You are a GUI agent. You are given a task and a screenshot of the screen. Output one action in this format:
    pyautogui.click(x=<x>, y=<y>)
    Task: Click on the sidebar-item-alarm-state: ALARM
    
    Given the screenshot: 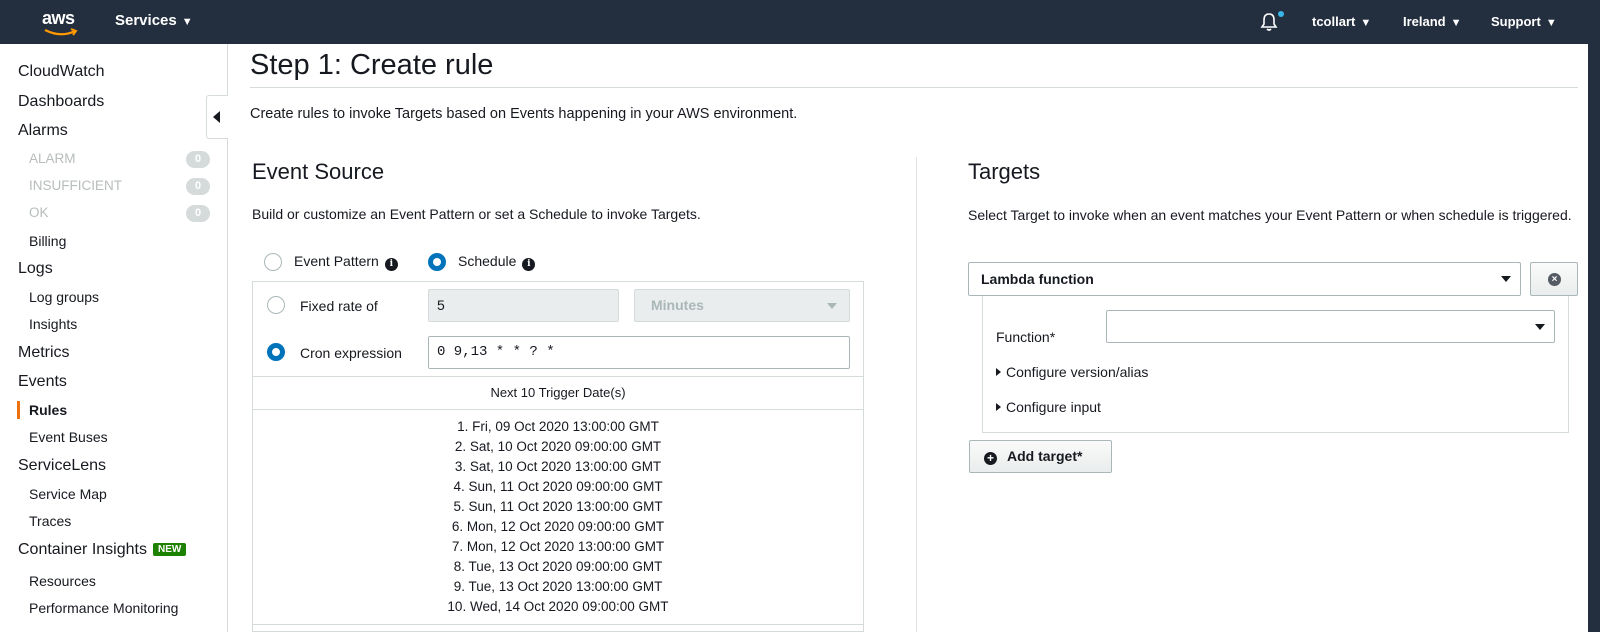 What is the action you would take?
    pyautogui.click(x=52, y=158)
    